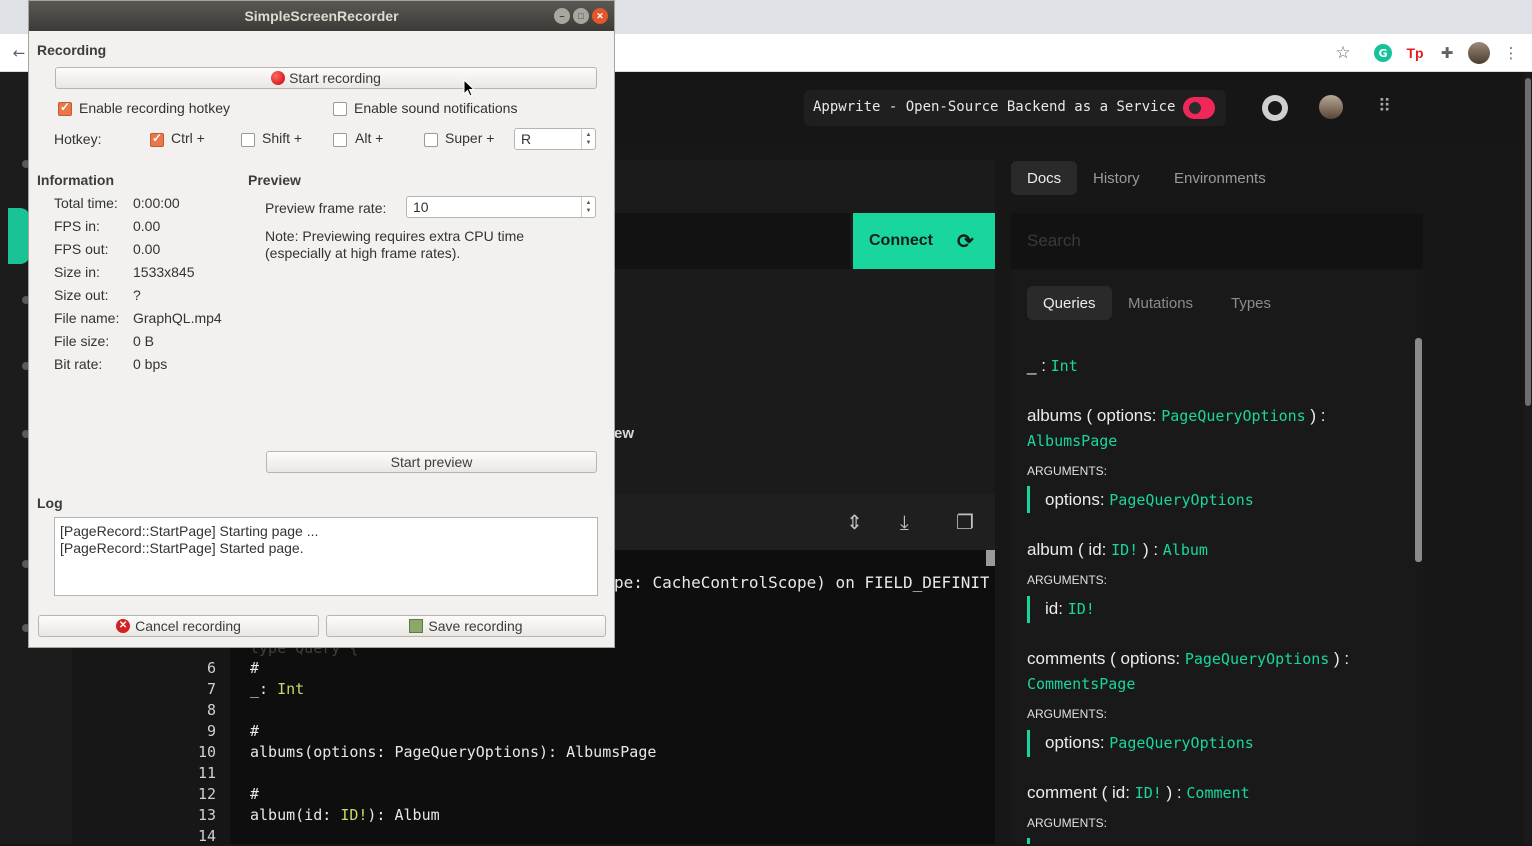 The height and width of the screenshot is (846, 1532). What do you see at coordinates (188, 138) in the screenshot?
I see `ctrl-label: Ctrl +` at bounding box center [188, 138].